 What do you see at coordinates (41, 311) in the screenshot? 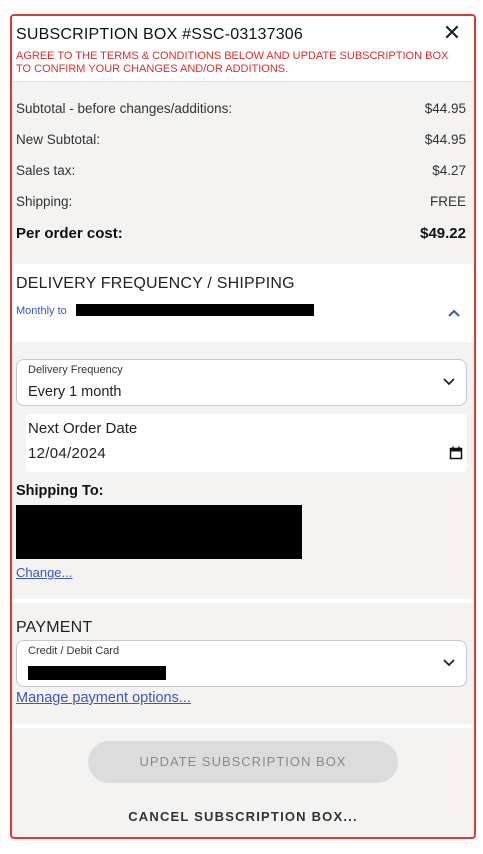
I see `delivery-summary-prefix: Monthly to` at bounding box center [41, 311].